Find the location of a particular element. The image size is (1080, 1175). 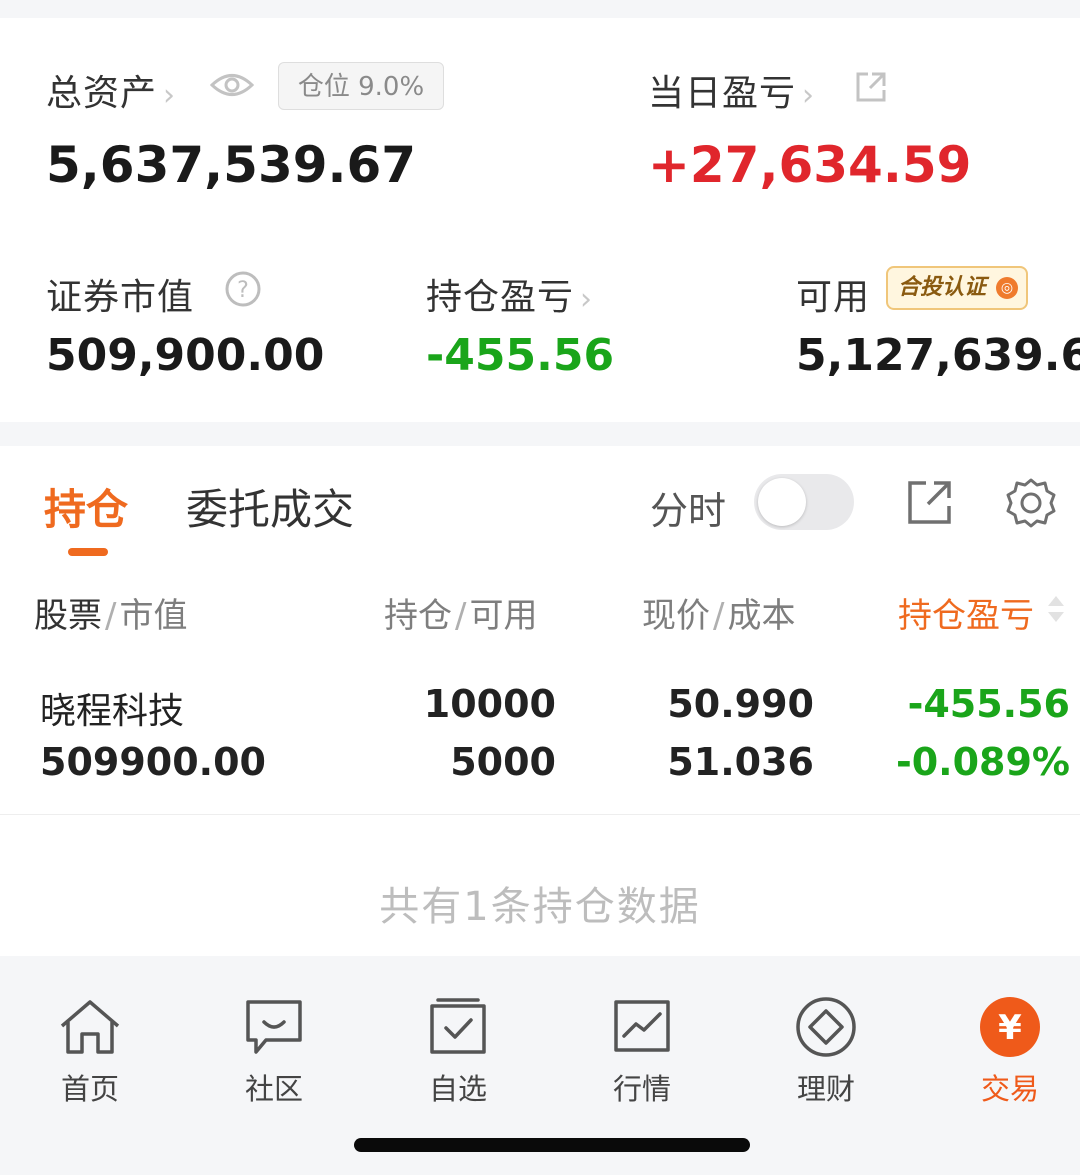

settings-gear-icon is located at coordinates (1031, 503).